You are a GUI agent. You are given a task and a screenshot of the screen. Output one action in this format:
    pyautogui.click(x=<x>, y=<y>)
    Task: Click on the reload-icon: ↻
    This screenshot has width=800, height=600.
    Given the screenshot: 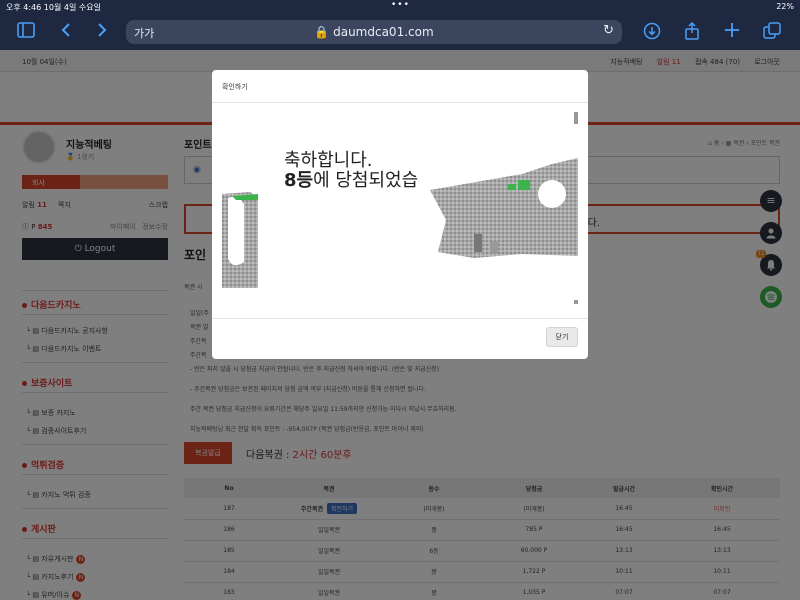 What is the action you would take?
    pyautogui.click(x=608, y=30)
    